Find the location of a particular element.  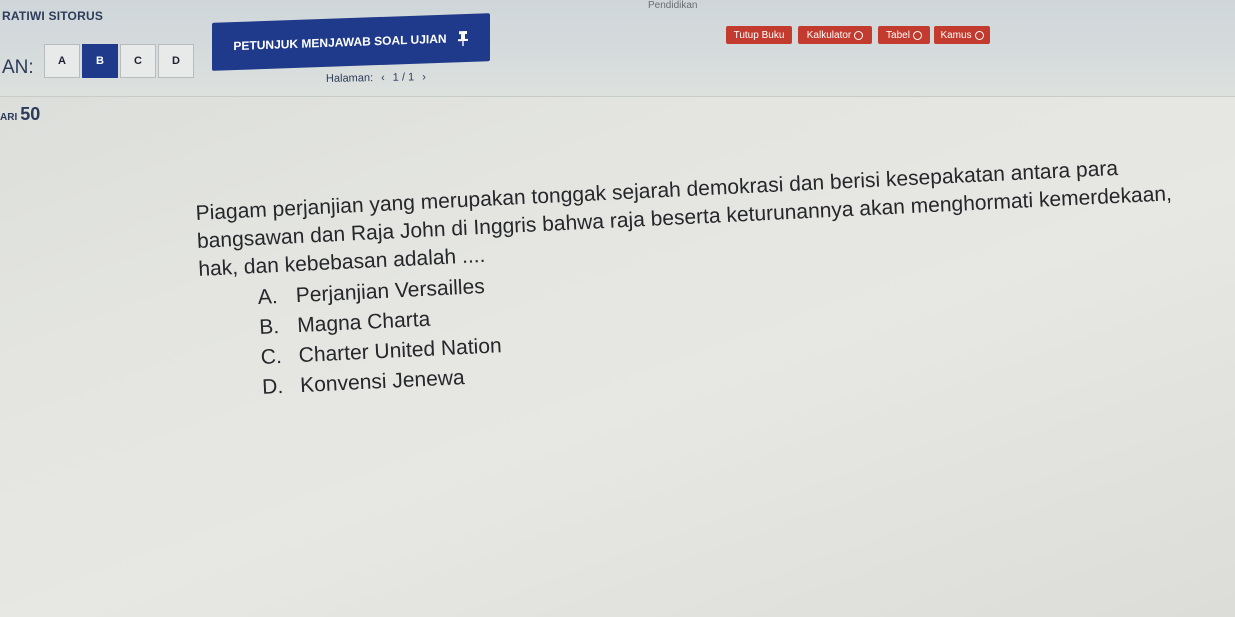

dictionary-button: Kamus is located at coordinates (962, 35).